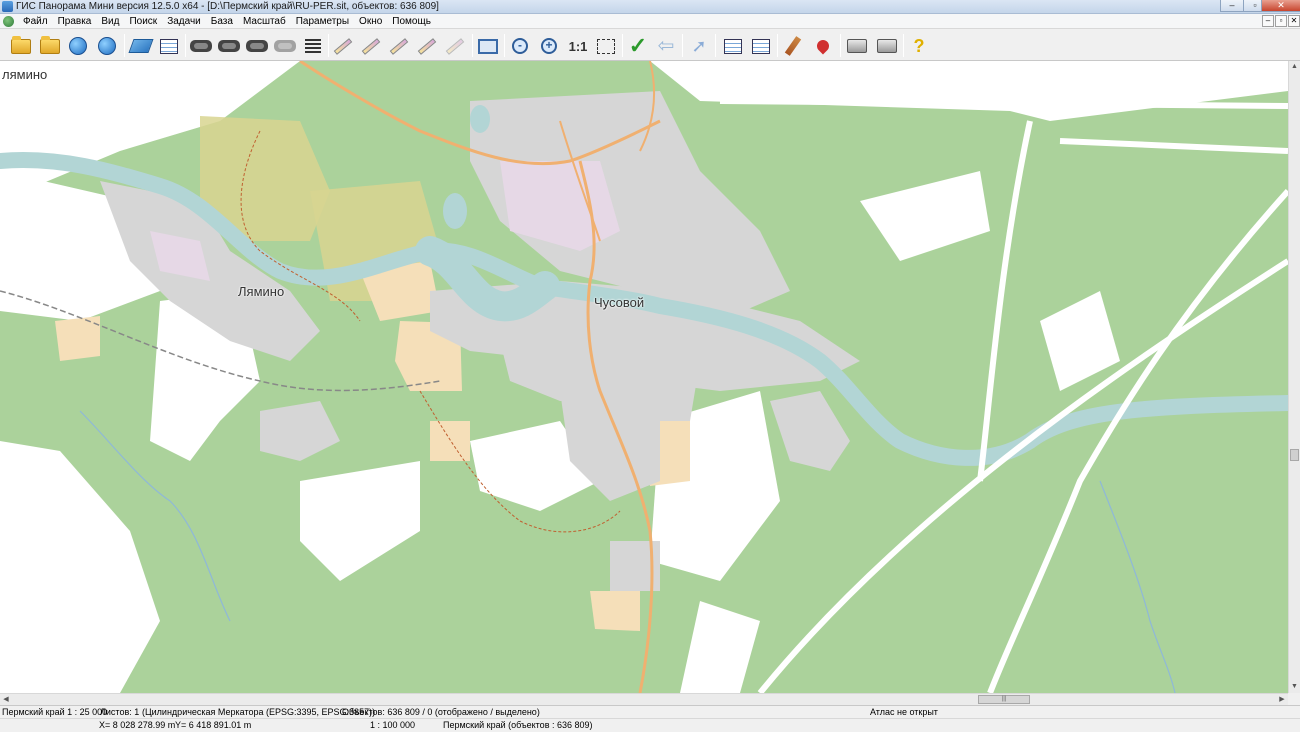  What do you see at coordinates (184, 21) in the screenshot?
I see `menu-tasks: Задачи` at bounding box center [184, 21].